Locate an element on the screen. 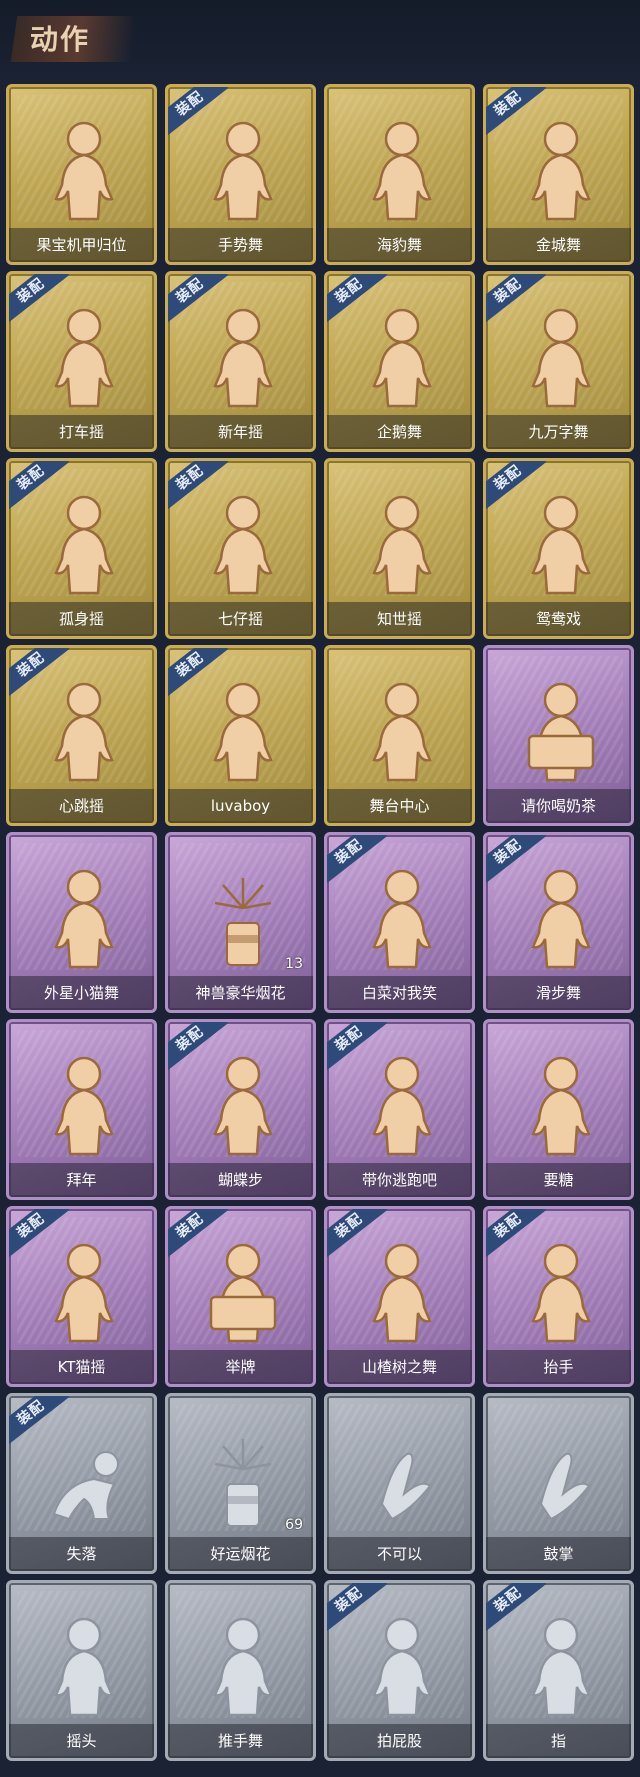  emote-card: 装配不可以 is located at coordinates (399, 1483).